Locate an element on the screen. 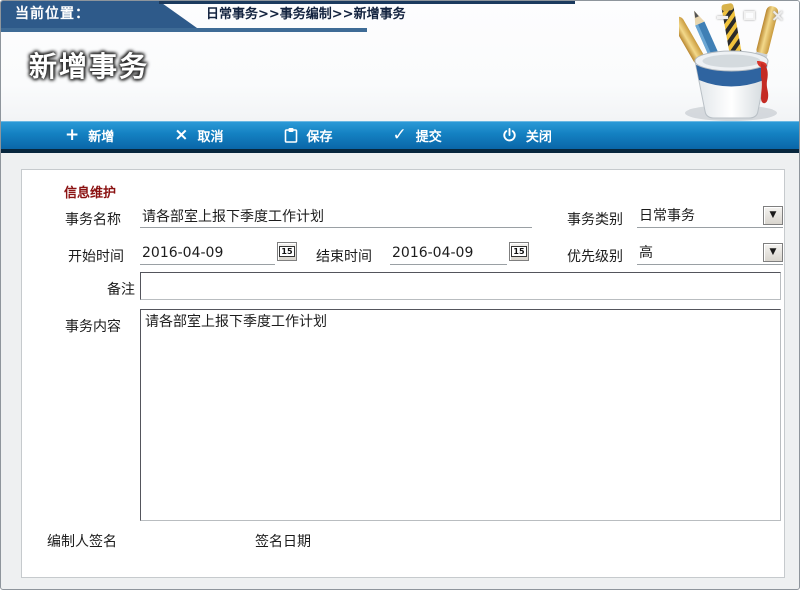 The image size is (800, 590). start-date-calendar-button: 15 is located at coordinates (287, 251).